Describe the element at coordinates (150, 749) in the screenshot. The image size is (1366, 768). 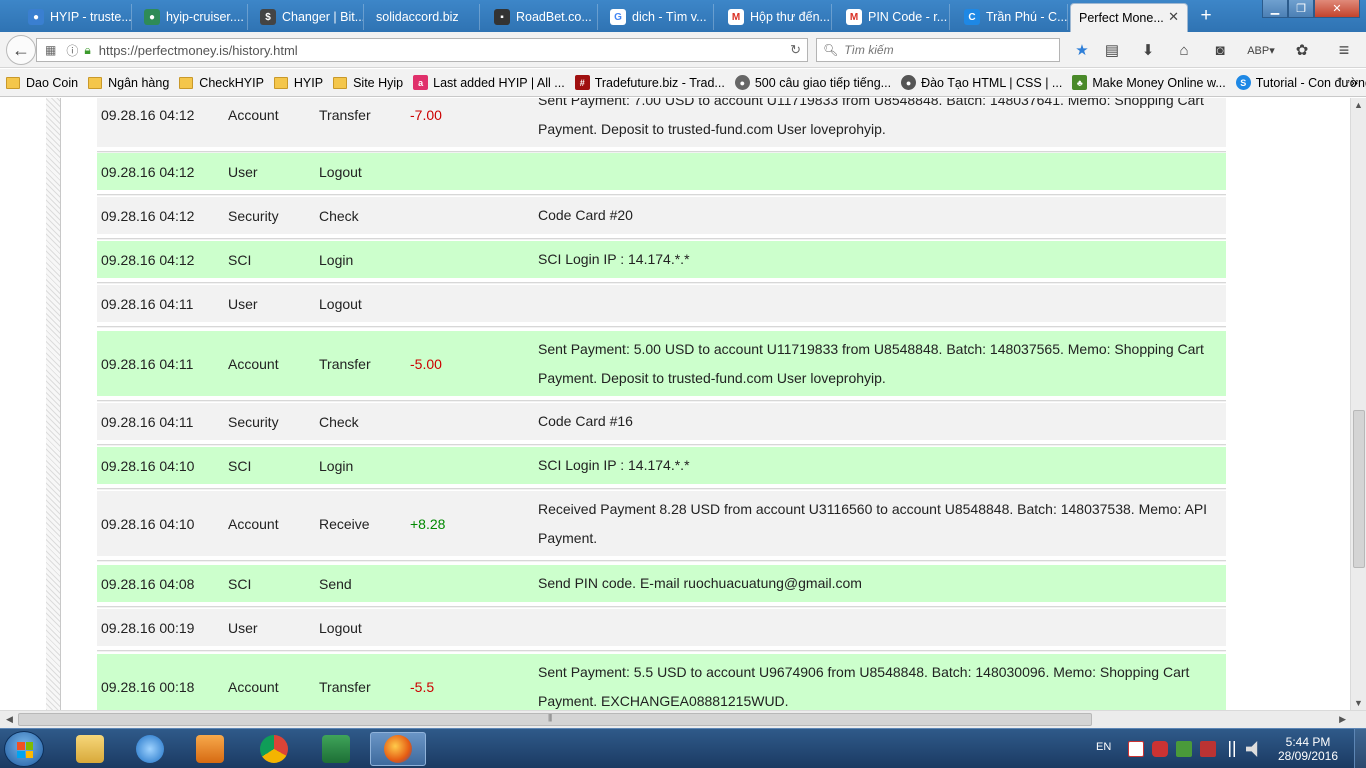
I see `internet-explorer-button` at that location.